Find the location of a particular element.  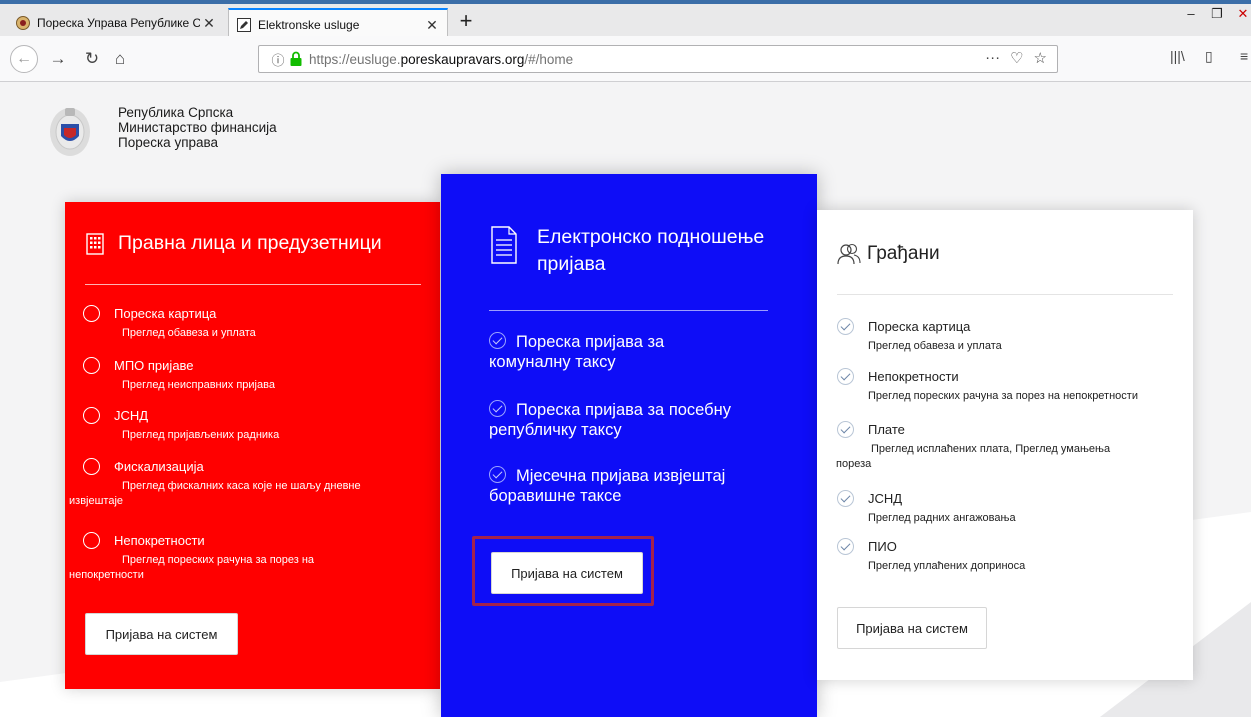

item-label: Плате is located at coordinates (886, 429).